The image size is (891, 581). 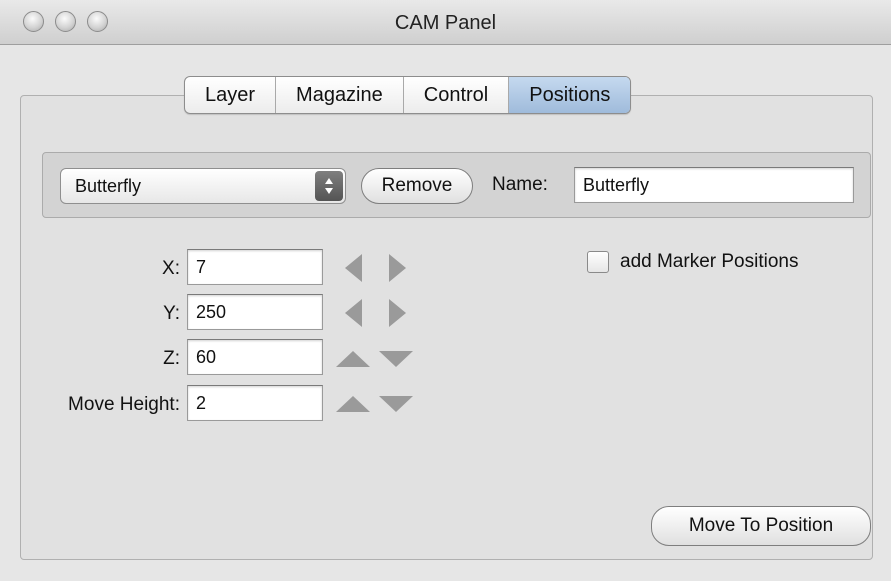 I want to click on tab-positions: Positions, so click(x=570, y=95).